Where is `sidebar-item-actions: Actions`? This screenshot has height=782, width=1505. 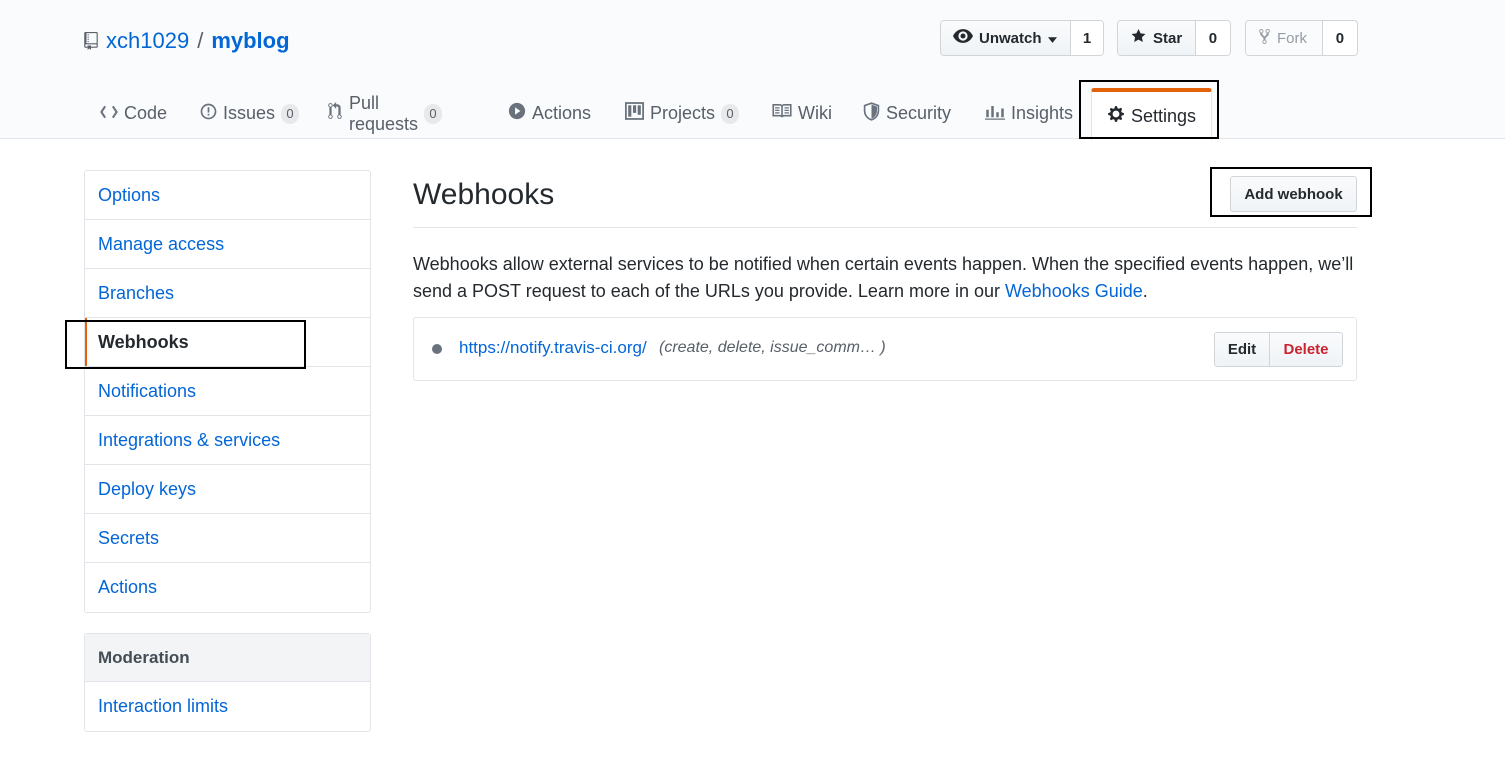
sidebar-item-actions: Actions is located at coordinates (227, 587).